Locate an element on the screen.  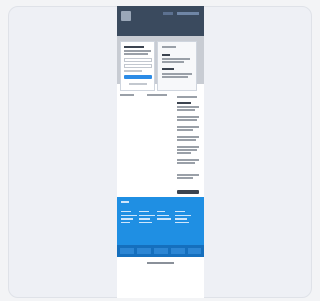
login-panel is located at coordinates (137, 66).